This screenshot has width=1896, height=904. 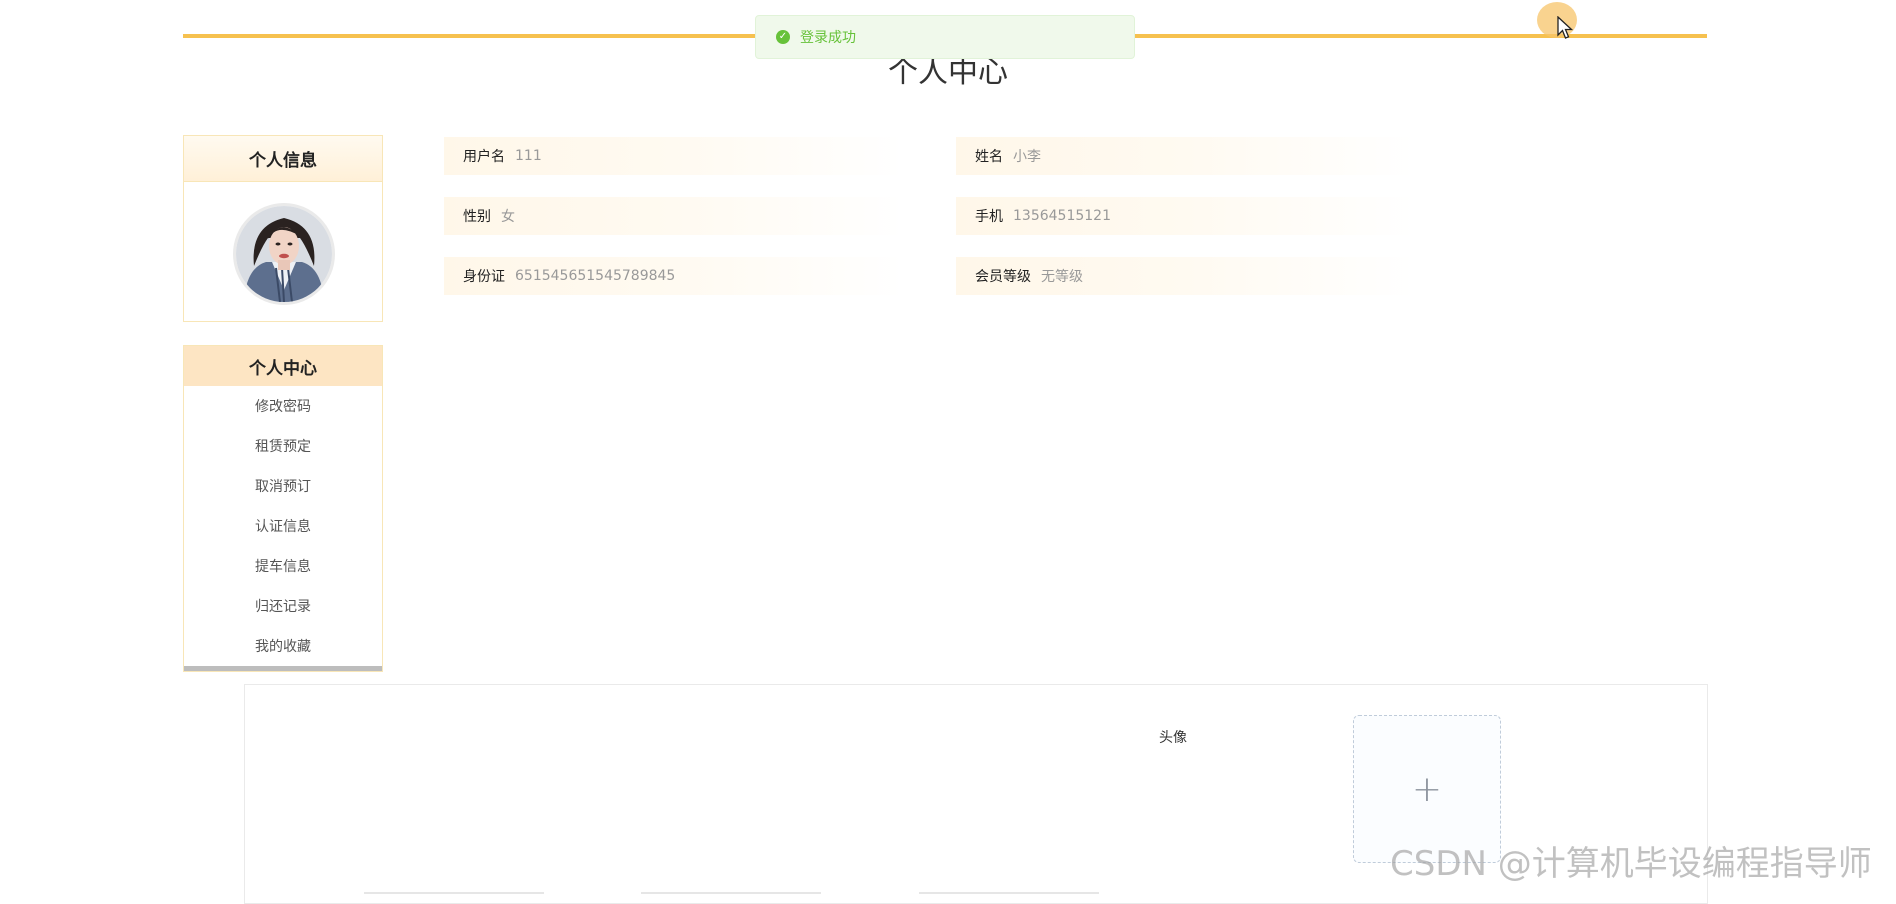 I want to click on field-value: 13564515121, so click(x=1062, y=216).